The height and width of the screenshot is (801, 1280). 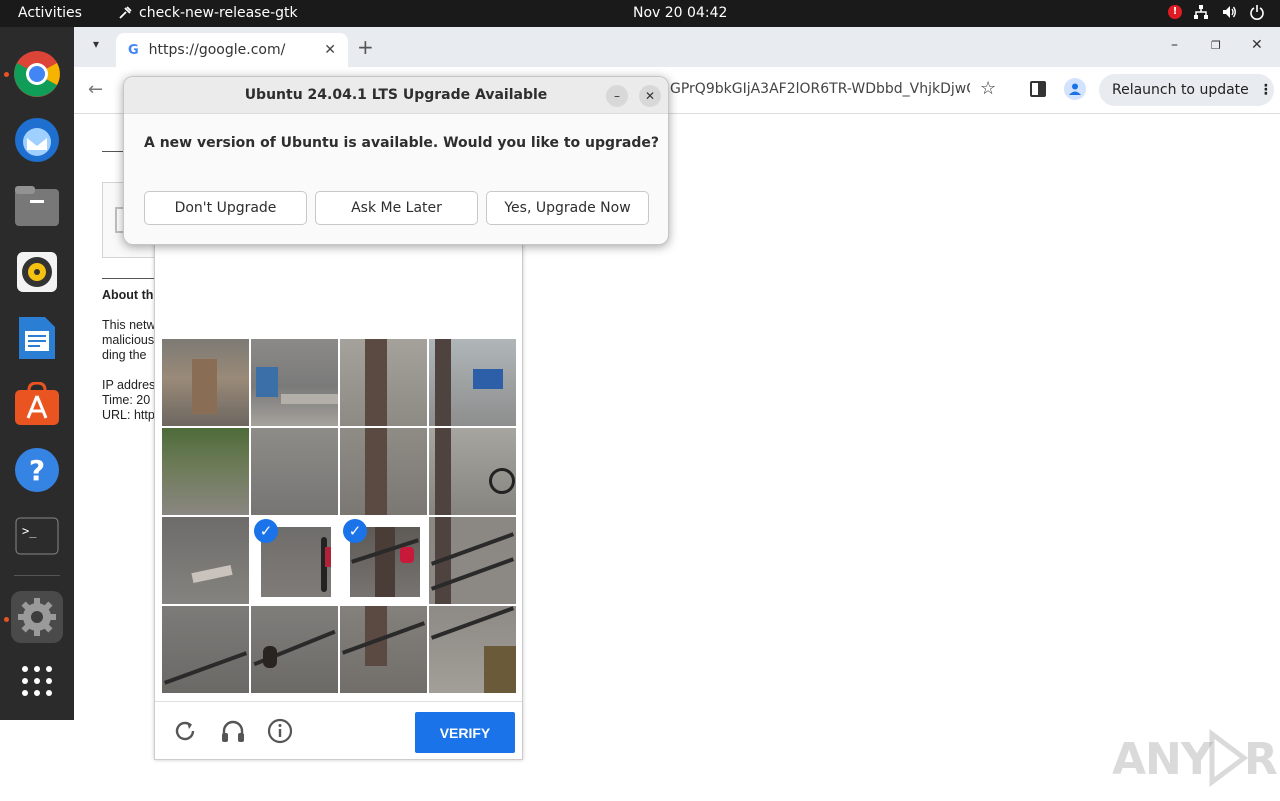 I want to click on help-icon: ?, so click(x=37, y=470).